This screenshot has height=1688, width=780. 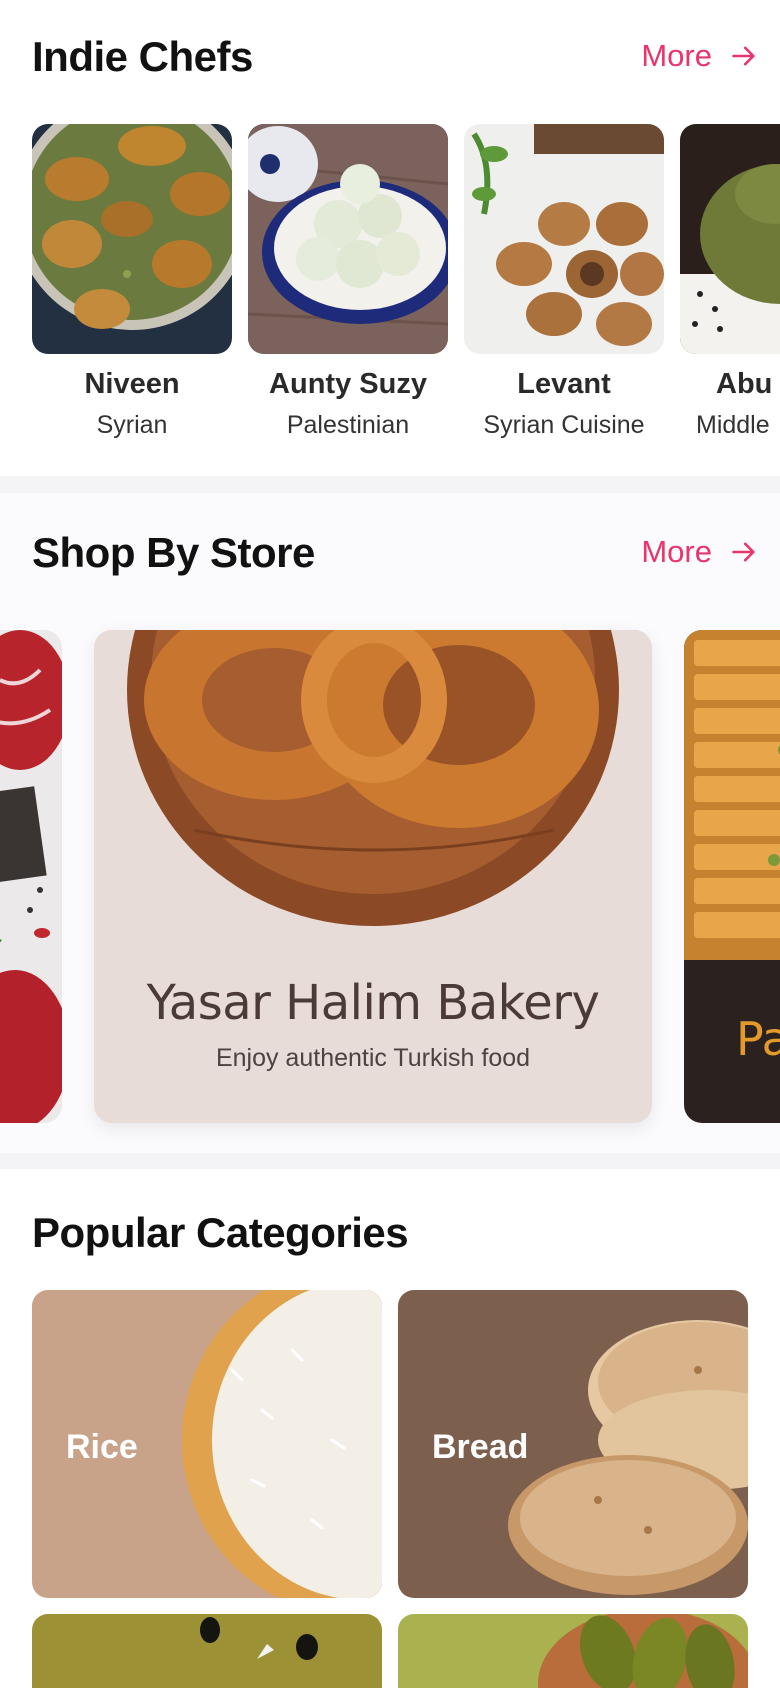 I want to click on section-title-shop-by-store: Shop By Store, so click(x=173, y=552).